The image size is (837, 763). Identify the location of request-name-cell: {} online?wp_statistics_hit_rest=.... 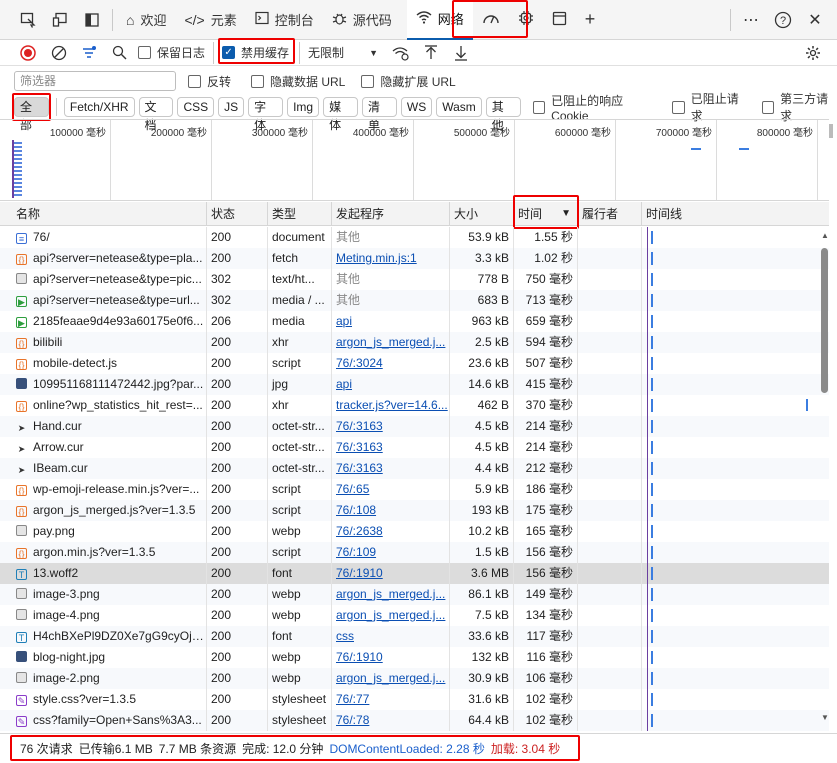
(109, 405).